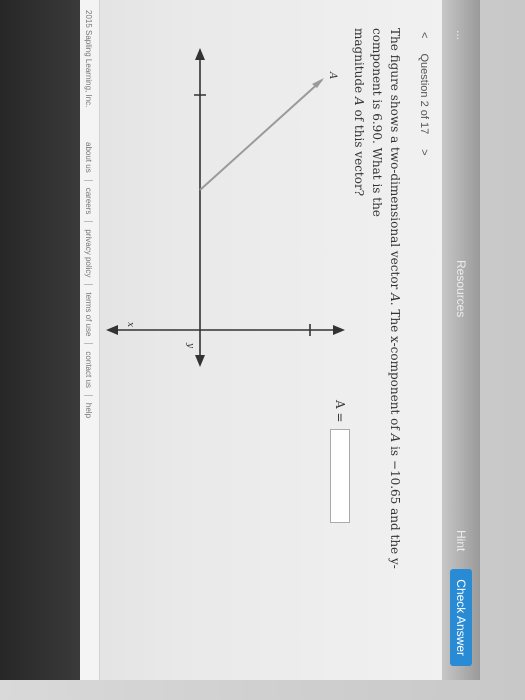  I want to click on footer-link-help: help, so click(88, 410).